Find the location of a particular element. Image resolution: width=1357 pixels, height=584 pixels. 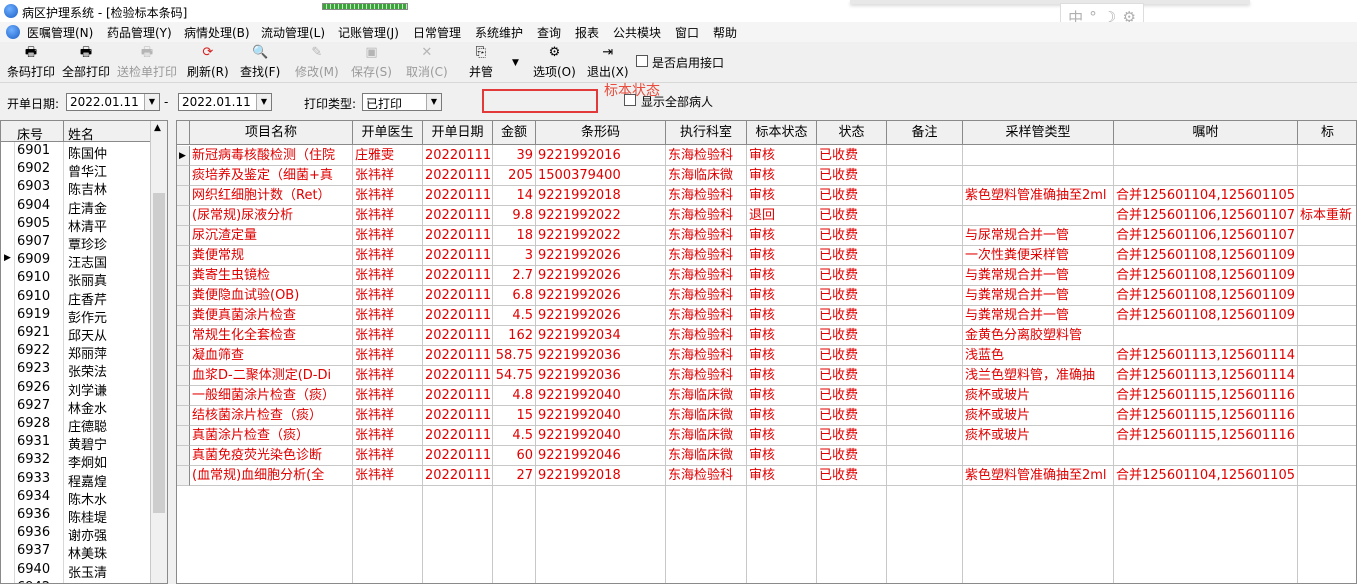

cell-amount: 58.75 is located at coordinates (514, 356).